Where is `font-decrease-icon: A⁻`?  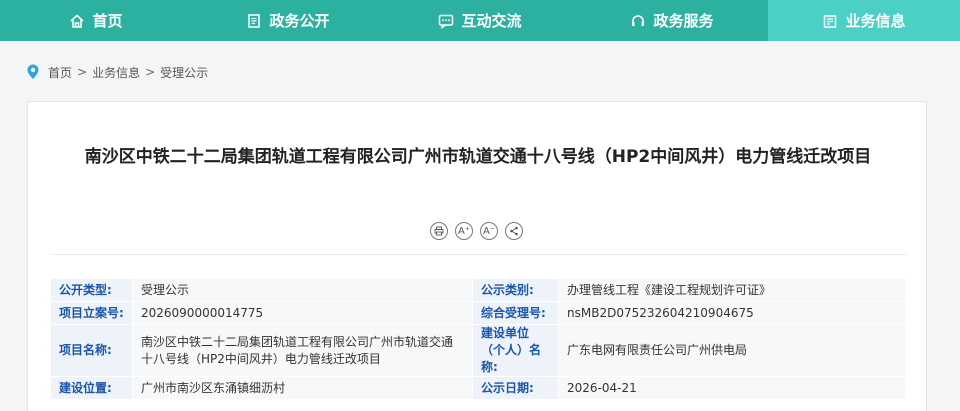 font-decrease-icon: A⁻ is located at coordinates (489, 231).